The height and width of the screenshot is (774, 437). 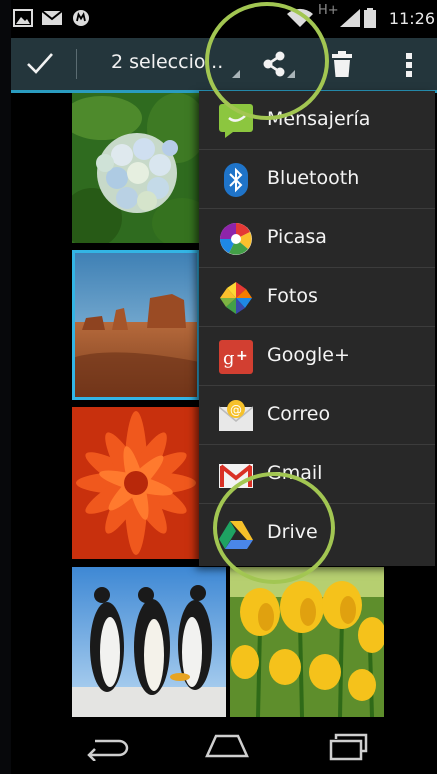 I want to click on check-icon, so click(x=40, y=66).